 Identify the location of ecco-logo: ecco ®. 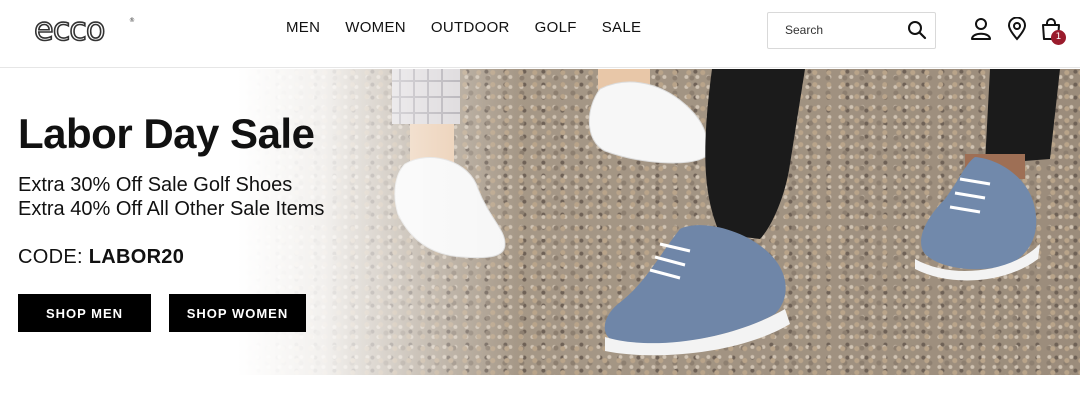
(85, 30).